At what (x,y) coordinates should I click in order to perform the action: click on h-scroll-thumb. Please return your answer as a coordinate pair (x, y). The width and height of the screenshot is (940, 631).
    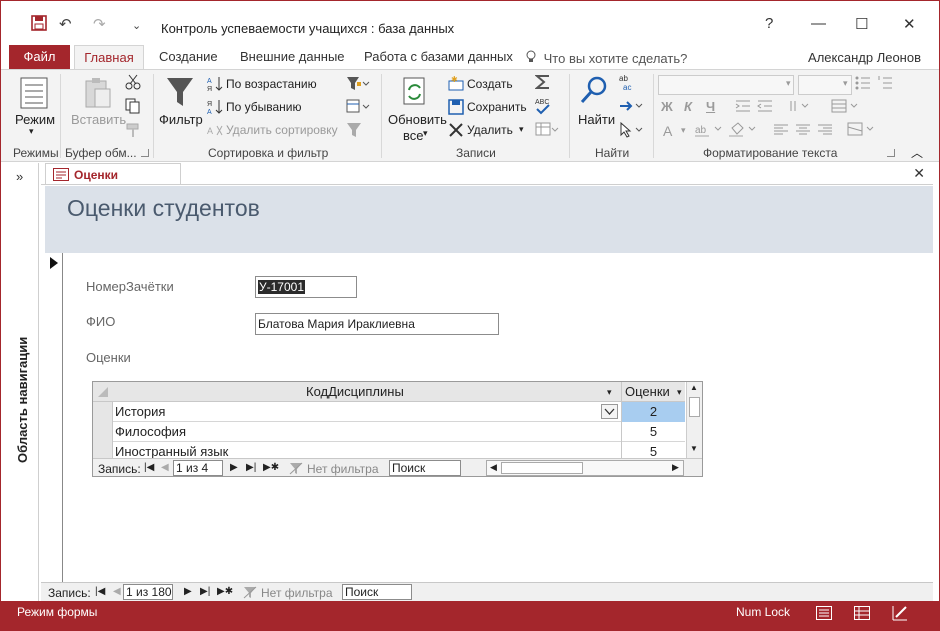
    Looking at the image, I should click on (542, 468).